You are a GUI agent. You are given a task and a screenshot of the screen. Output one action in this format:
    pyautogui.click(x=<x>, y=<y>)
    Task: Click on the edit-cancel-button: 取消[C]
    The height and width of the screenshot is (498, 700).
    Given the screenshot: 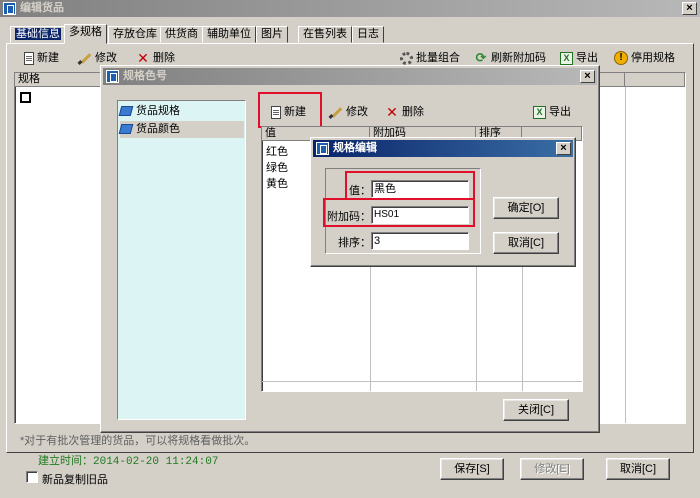 What is the action you would take?
    pyautogui.click(x=526, y=243)
    